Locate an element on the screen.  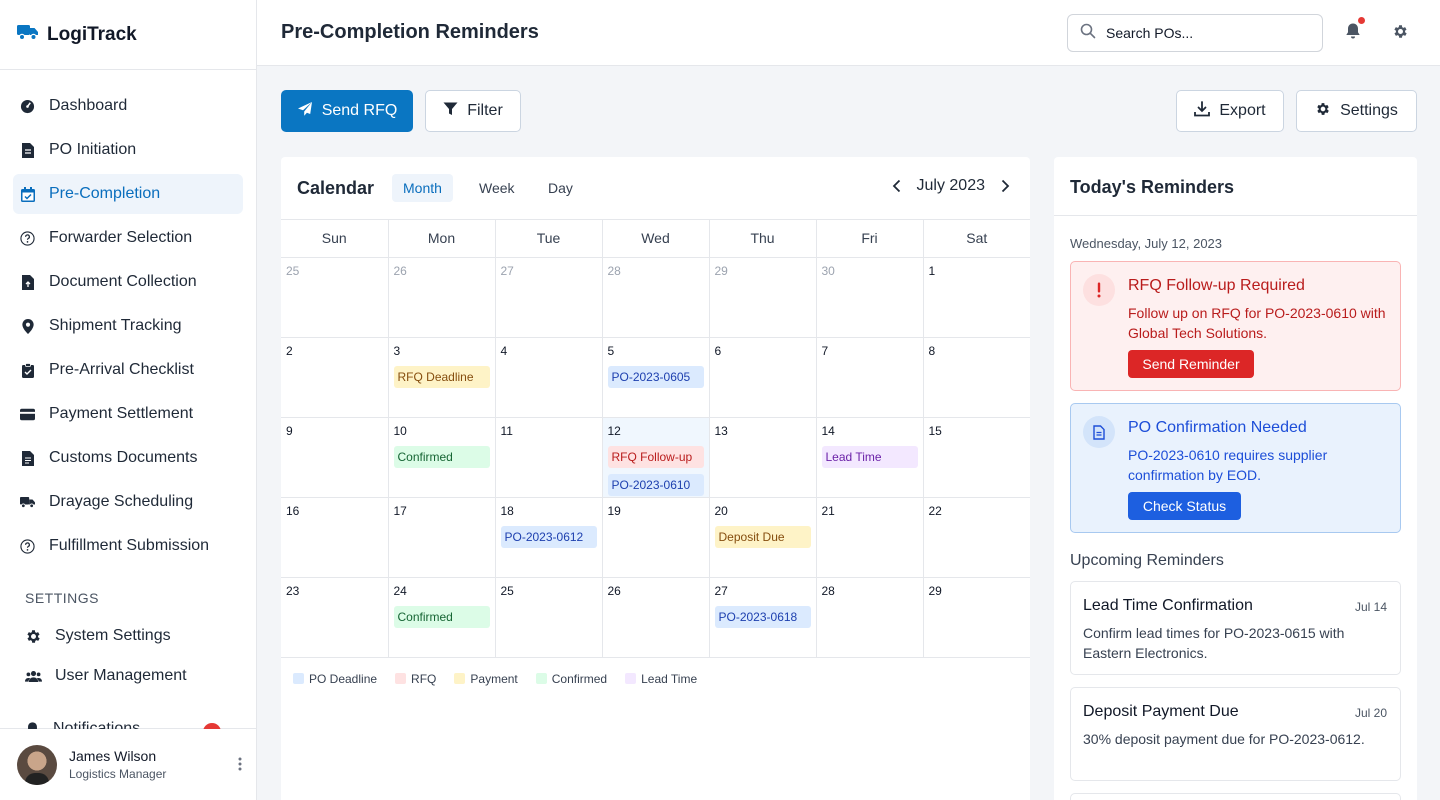
sidebar-item-fulfillment-submission: Fulfillment Submission is located at coordinates (128, 546).